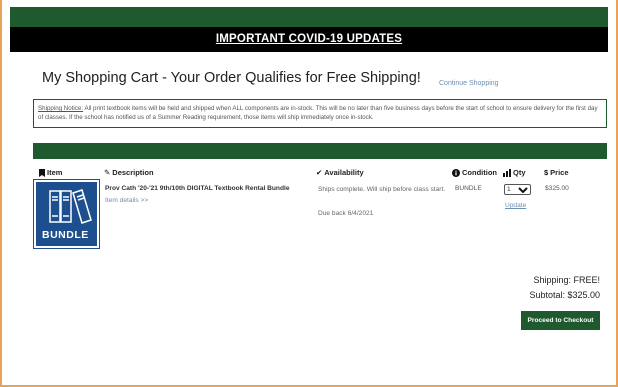  What do you see at coordinates (344, 172) in the screenshot?
I see `column-header-availability-label: Availability` at bounding box center [344, 172].